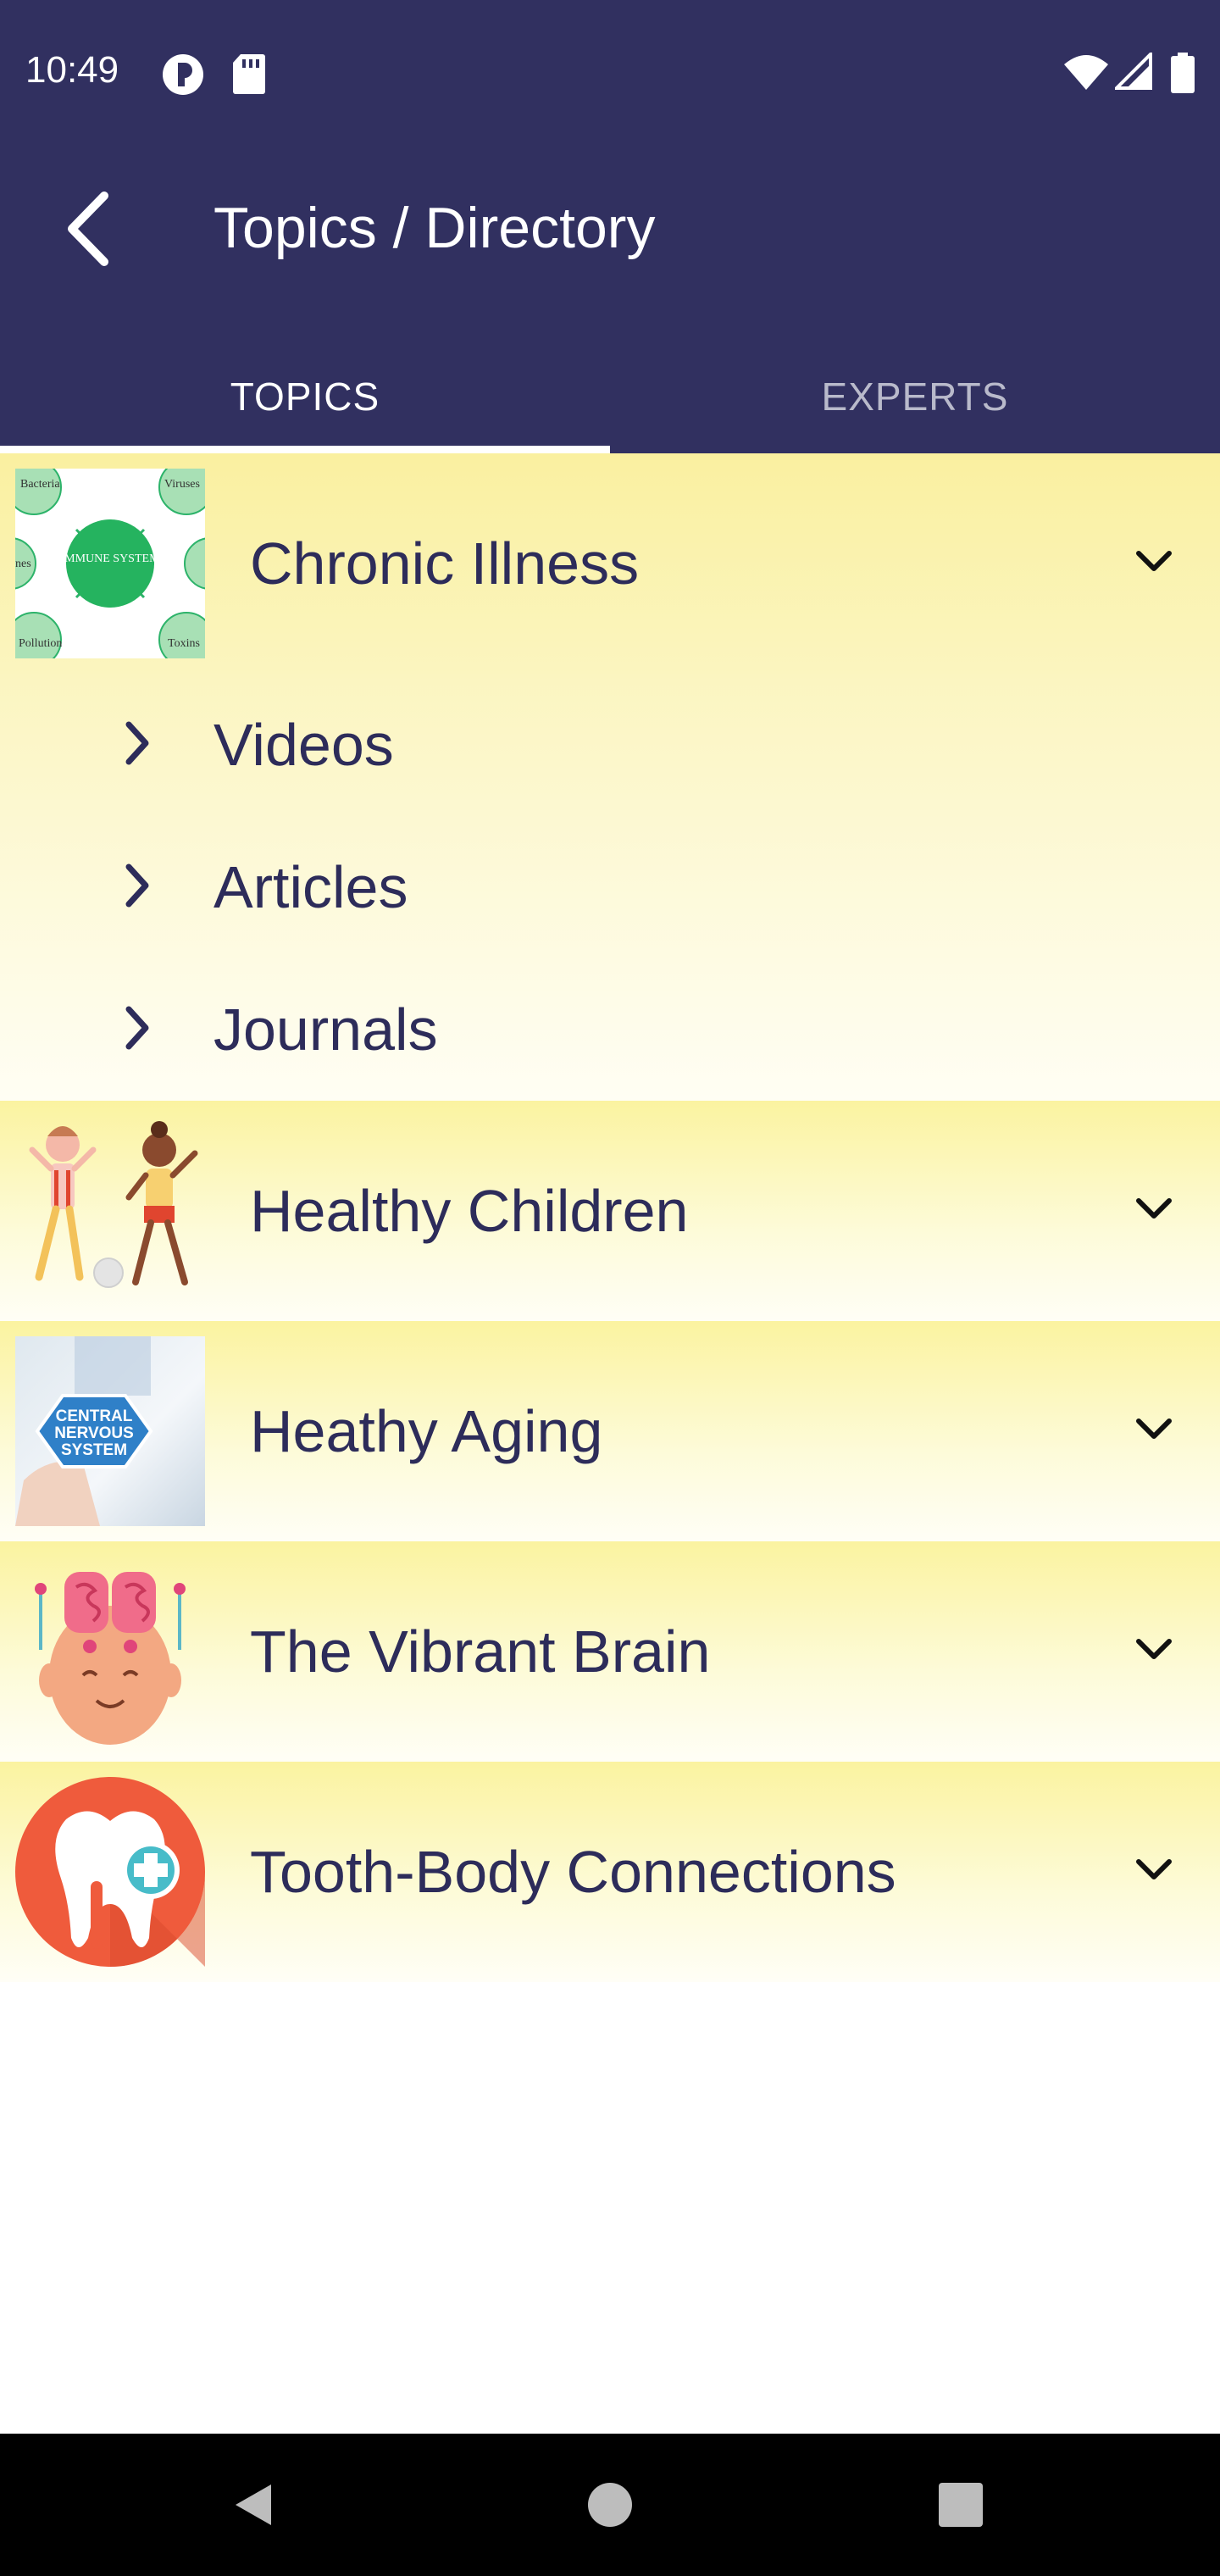 The image size is (1220, 2576). I want to click on svg-text: CENTRAL, so click(94, 1416).